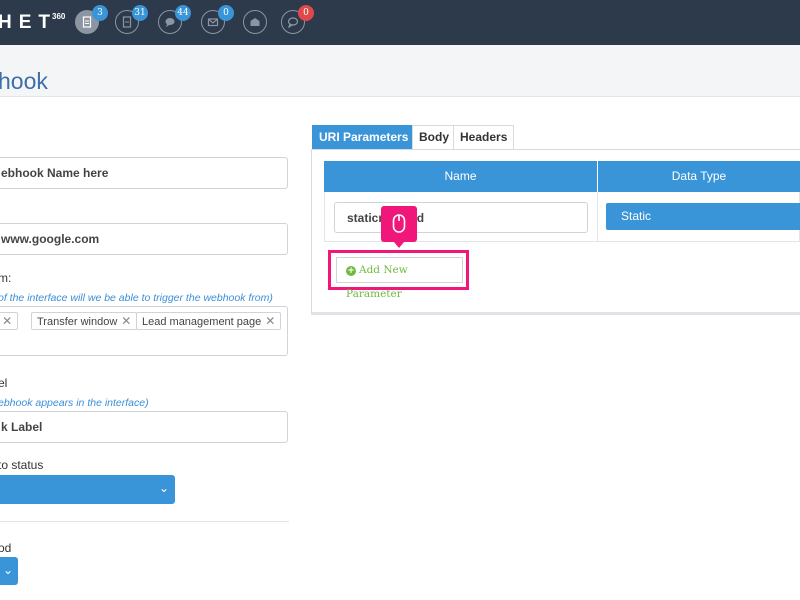 This screenshot has width=800, height=600. Describe the element at coordinates (84, 321) in the screenshot. I see `tag-item: Transfer window ✕` at that location.